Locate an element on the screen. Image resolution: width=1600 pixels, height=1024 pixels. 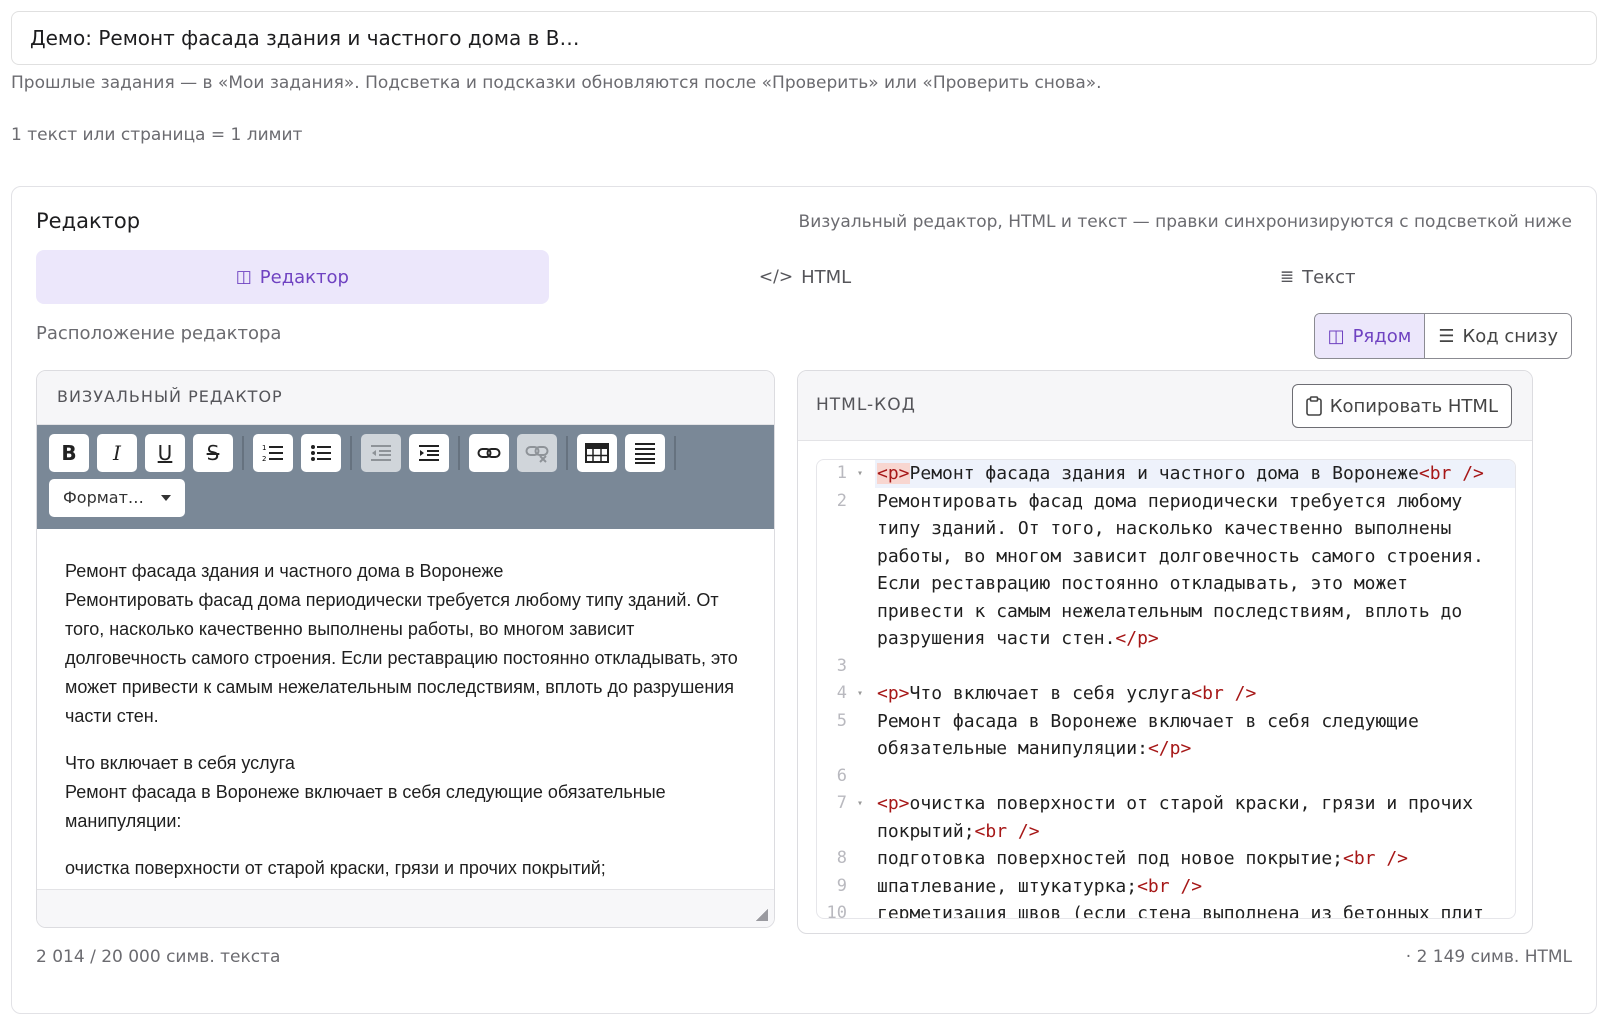
code-line: 6 is located at coordinates (1166, 777).